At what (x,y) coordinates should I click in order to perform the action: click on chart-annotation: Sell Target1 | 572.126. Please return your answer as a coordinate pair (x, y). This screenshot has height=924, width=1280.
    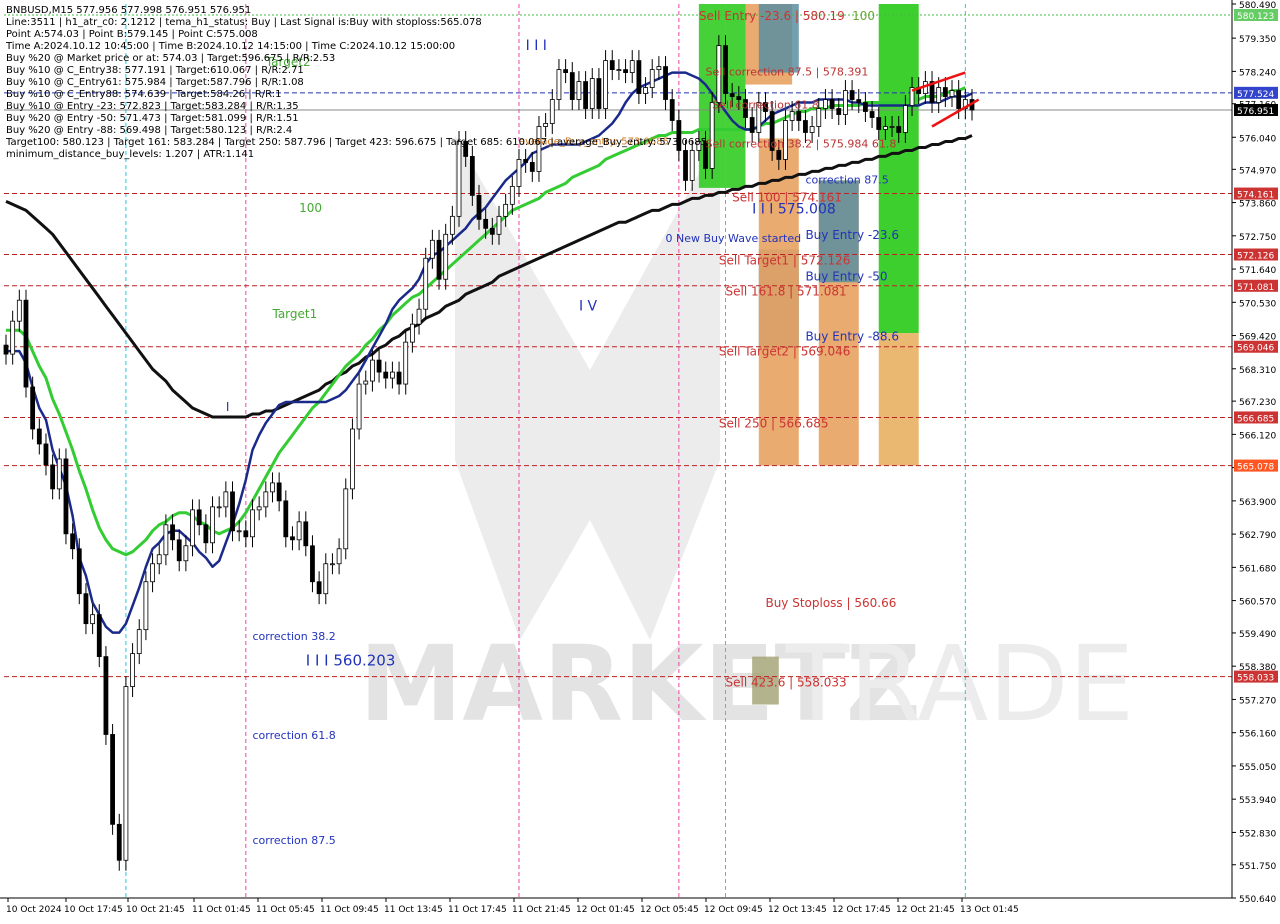
    Looking at the image, I should click on (785, 260).